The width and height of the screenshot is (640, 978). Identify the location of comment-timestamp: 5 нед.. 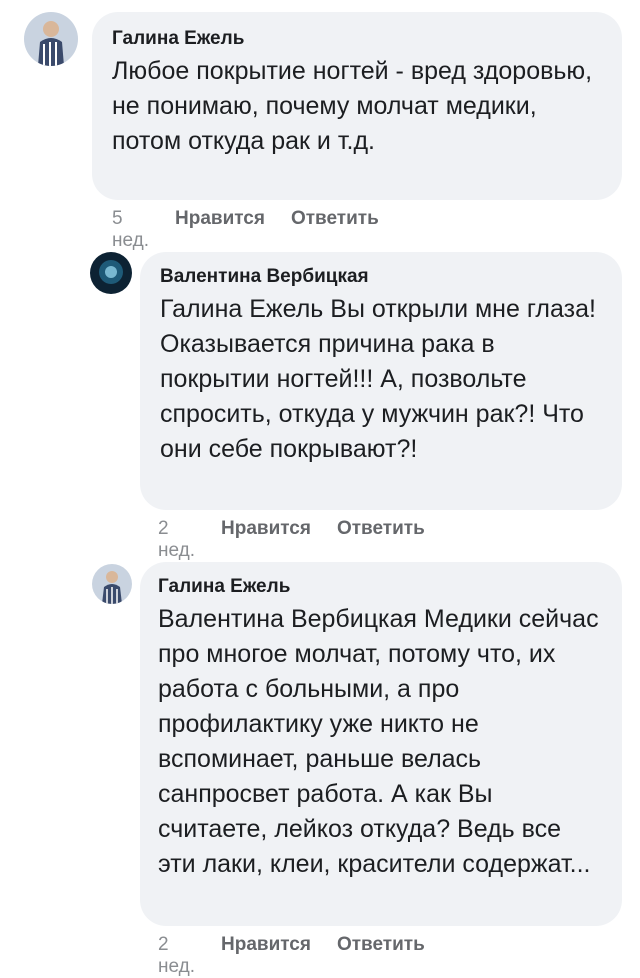
(130, 230).